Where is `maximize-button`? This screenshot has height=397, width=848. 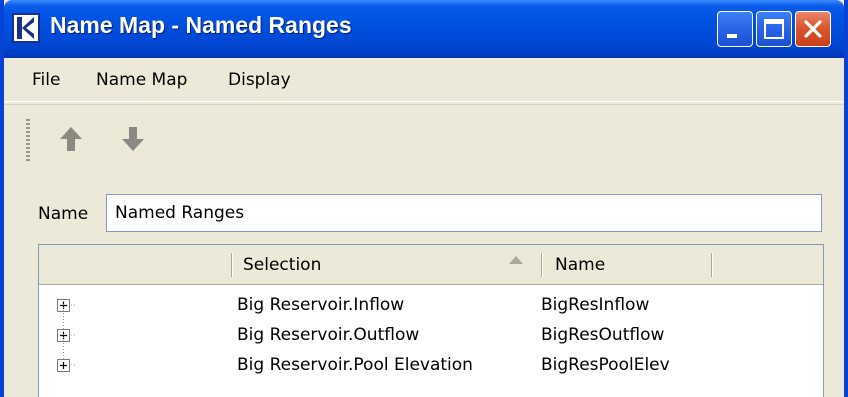 maximize-button is located at coordinates (774, 29).